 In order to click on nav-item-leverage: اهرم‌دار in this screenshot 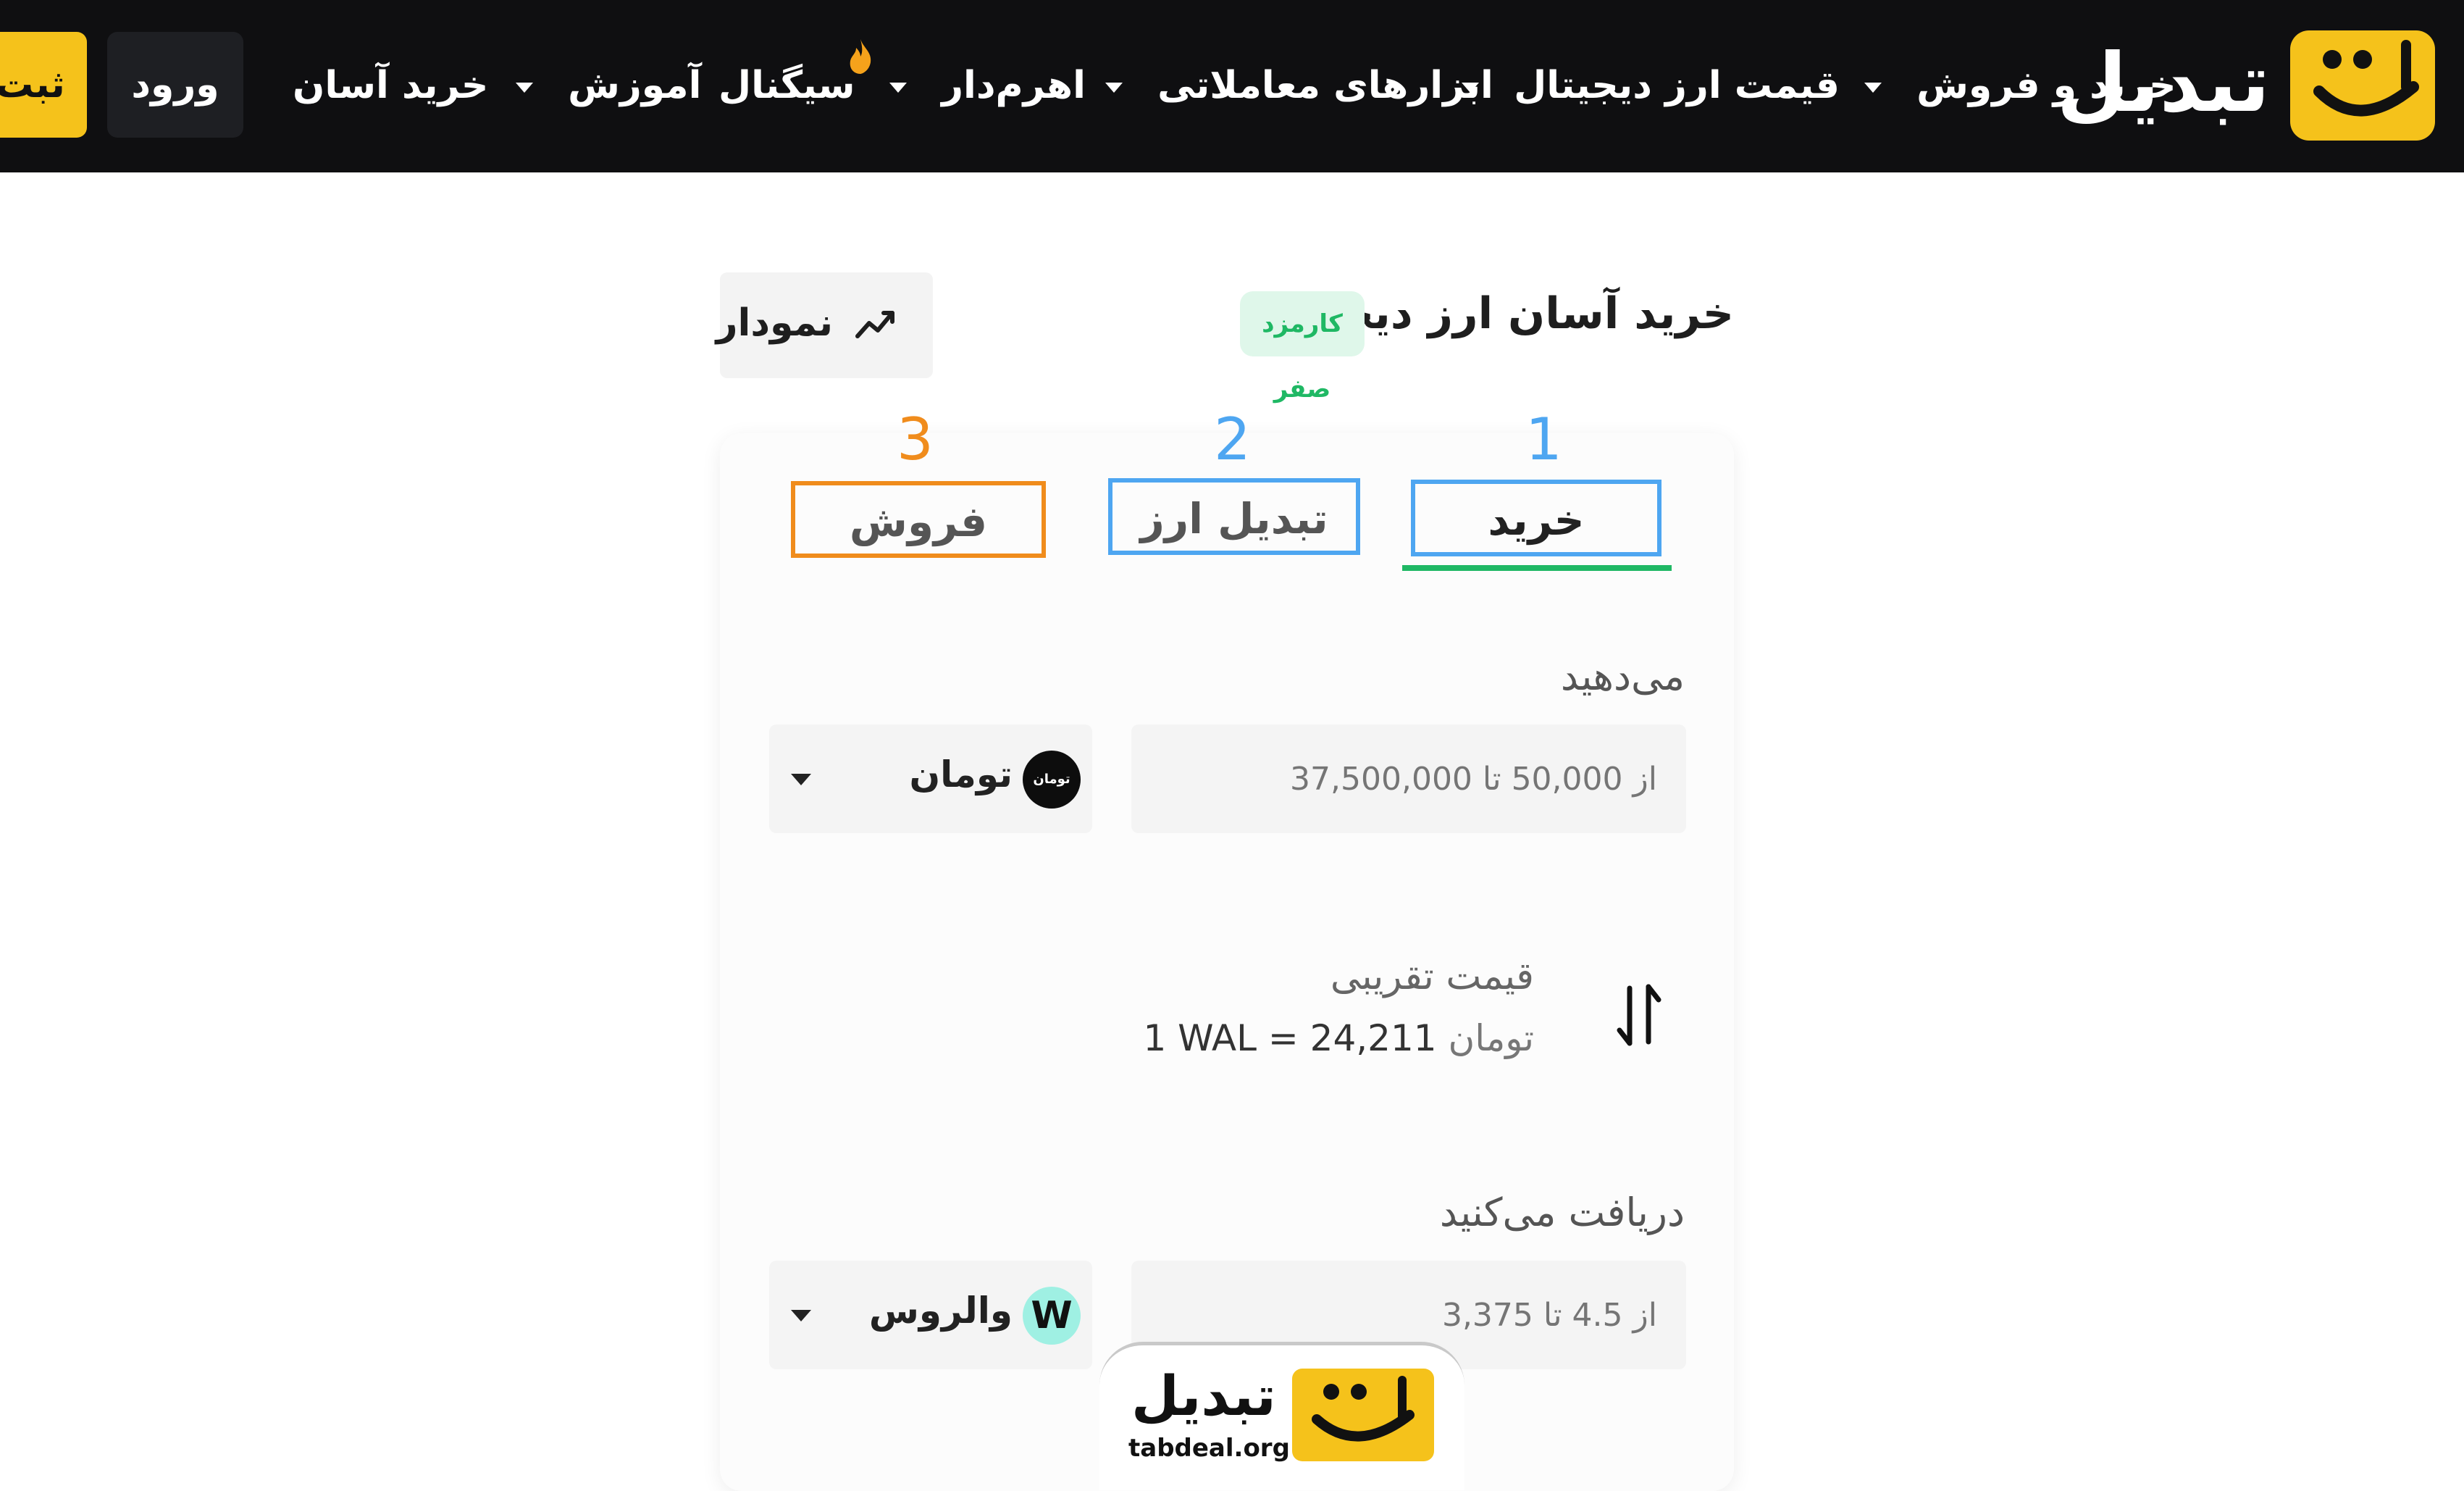, I will do `click(988, 85)`.